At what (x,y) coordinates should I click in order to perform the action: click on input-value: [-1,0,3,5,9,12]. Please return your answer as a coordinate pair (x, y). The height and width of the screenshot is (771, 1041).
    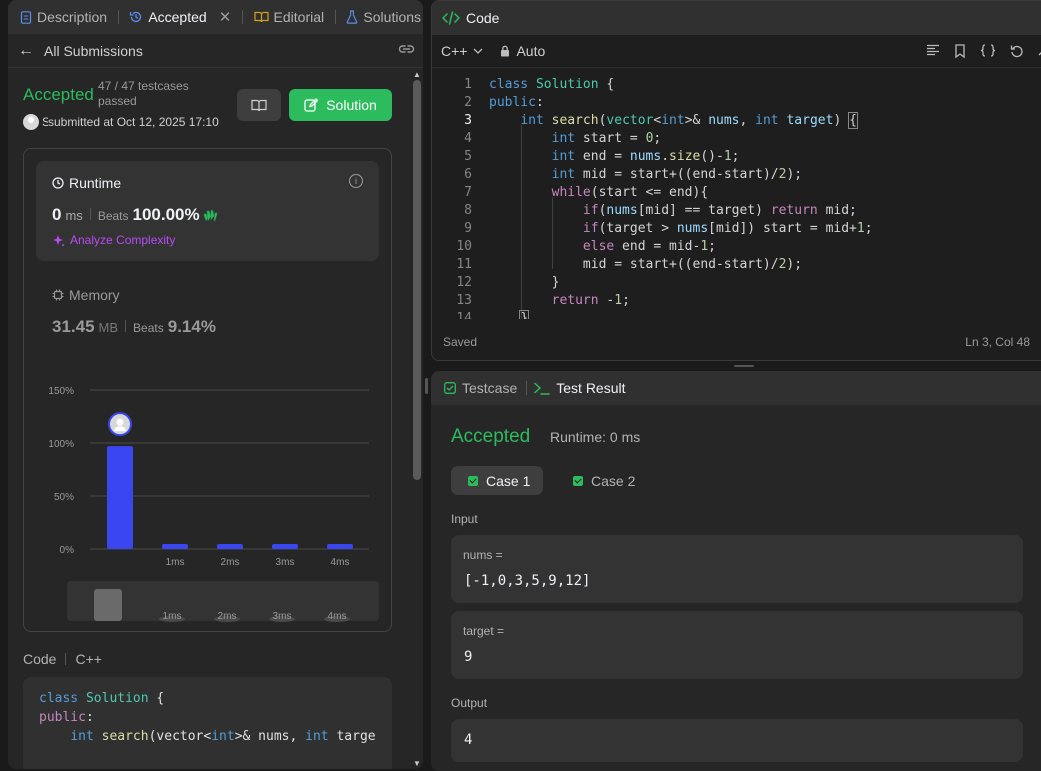
    Looking at the image, I should click on (527, 581).